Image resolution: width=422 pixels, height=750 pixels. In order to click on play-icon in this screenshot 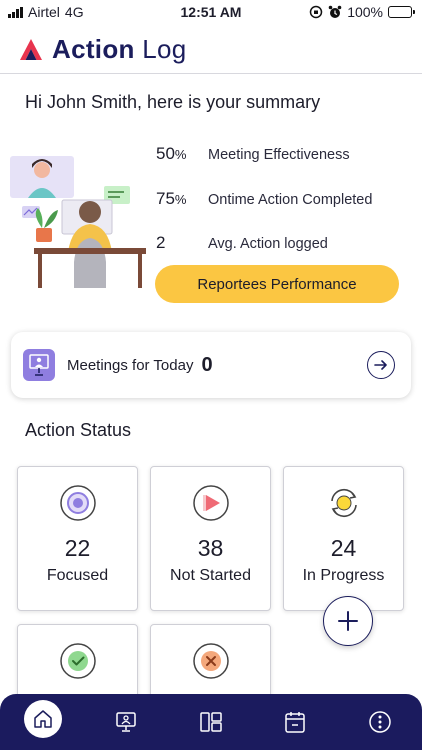, I will do `click(211, 503)`.